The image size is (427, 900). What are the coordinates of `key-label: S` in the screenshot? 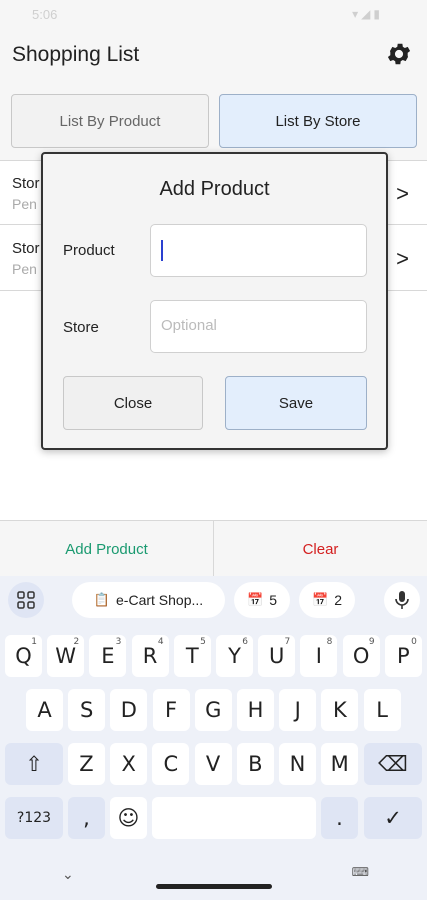 It's located at (87, 710).